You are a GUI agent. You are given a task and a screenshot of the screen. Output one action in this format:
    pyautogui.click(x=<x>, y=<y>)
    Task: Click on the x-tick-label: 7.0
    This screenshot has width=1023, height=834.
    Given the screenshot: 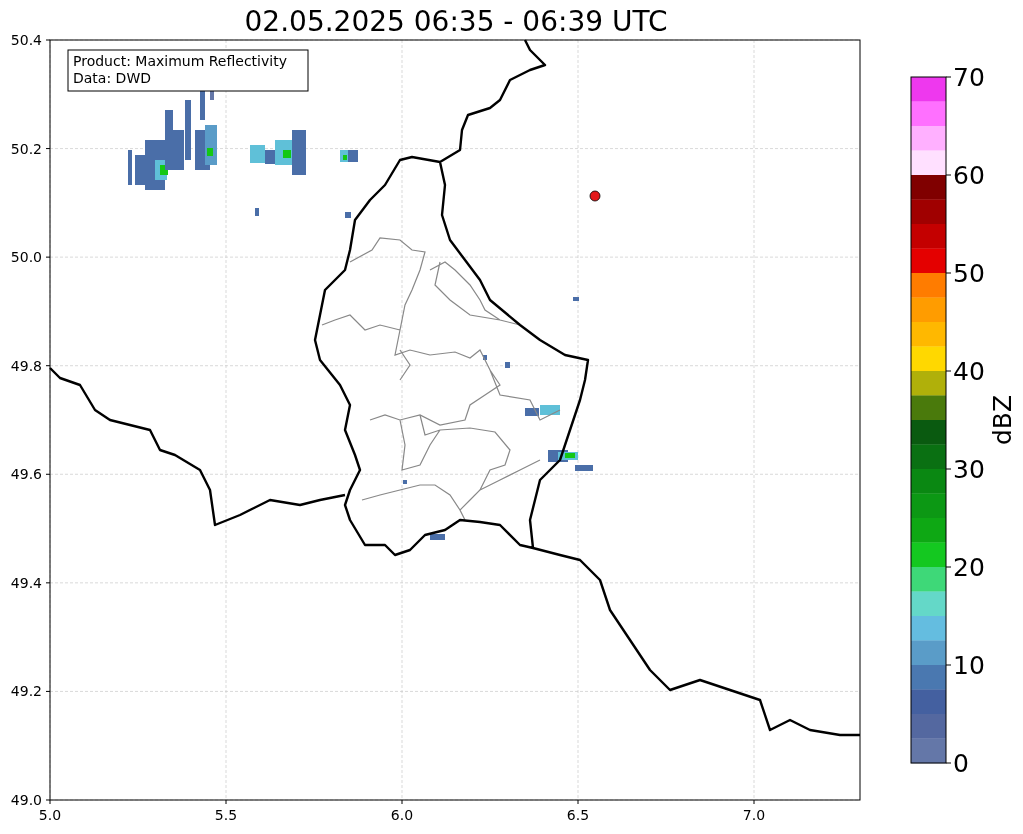 What is the action you would take?
    pyautogui.click(x=754, y=815)
    